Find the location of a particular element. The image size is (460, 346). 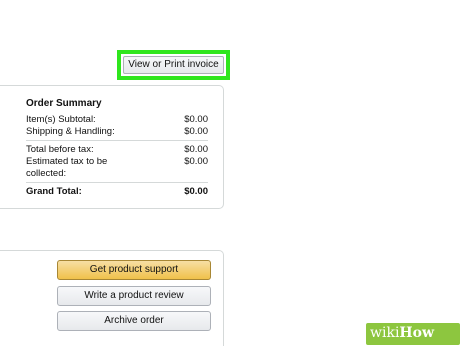

subtotal-value: $0.00 is located at coordinates (196, 119).